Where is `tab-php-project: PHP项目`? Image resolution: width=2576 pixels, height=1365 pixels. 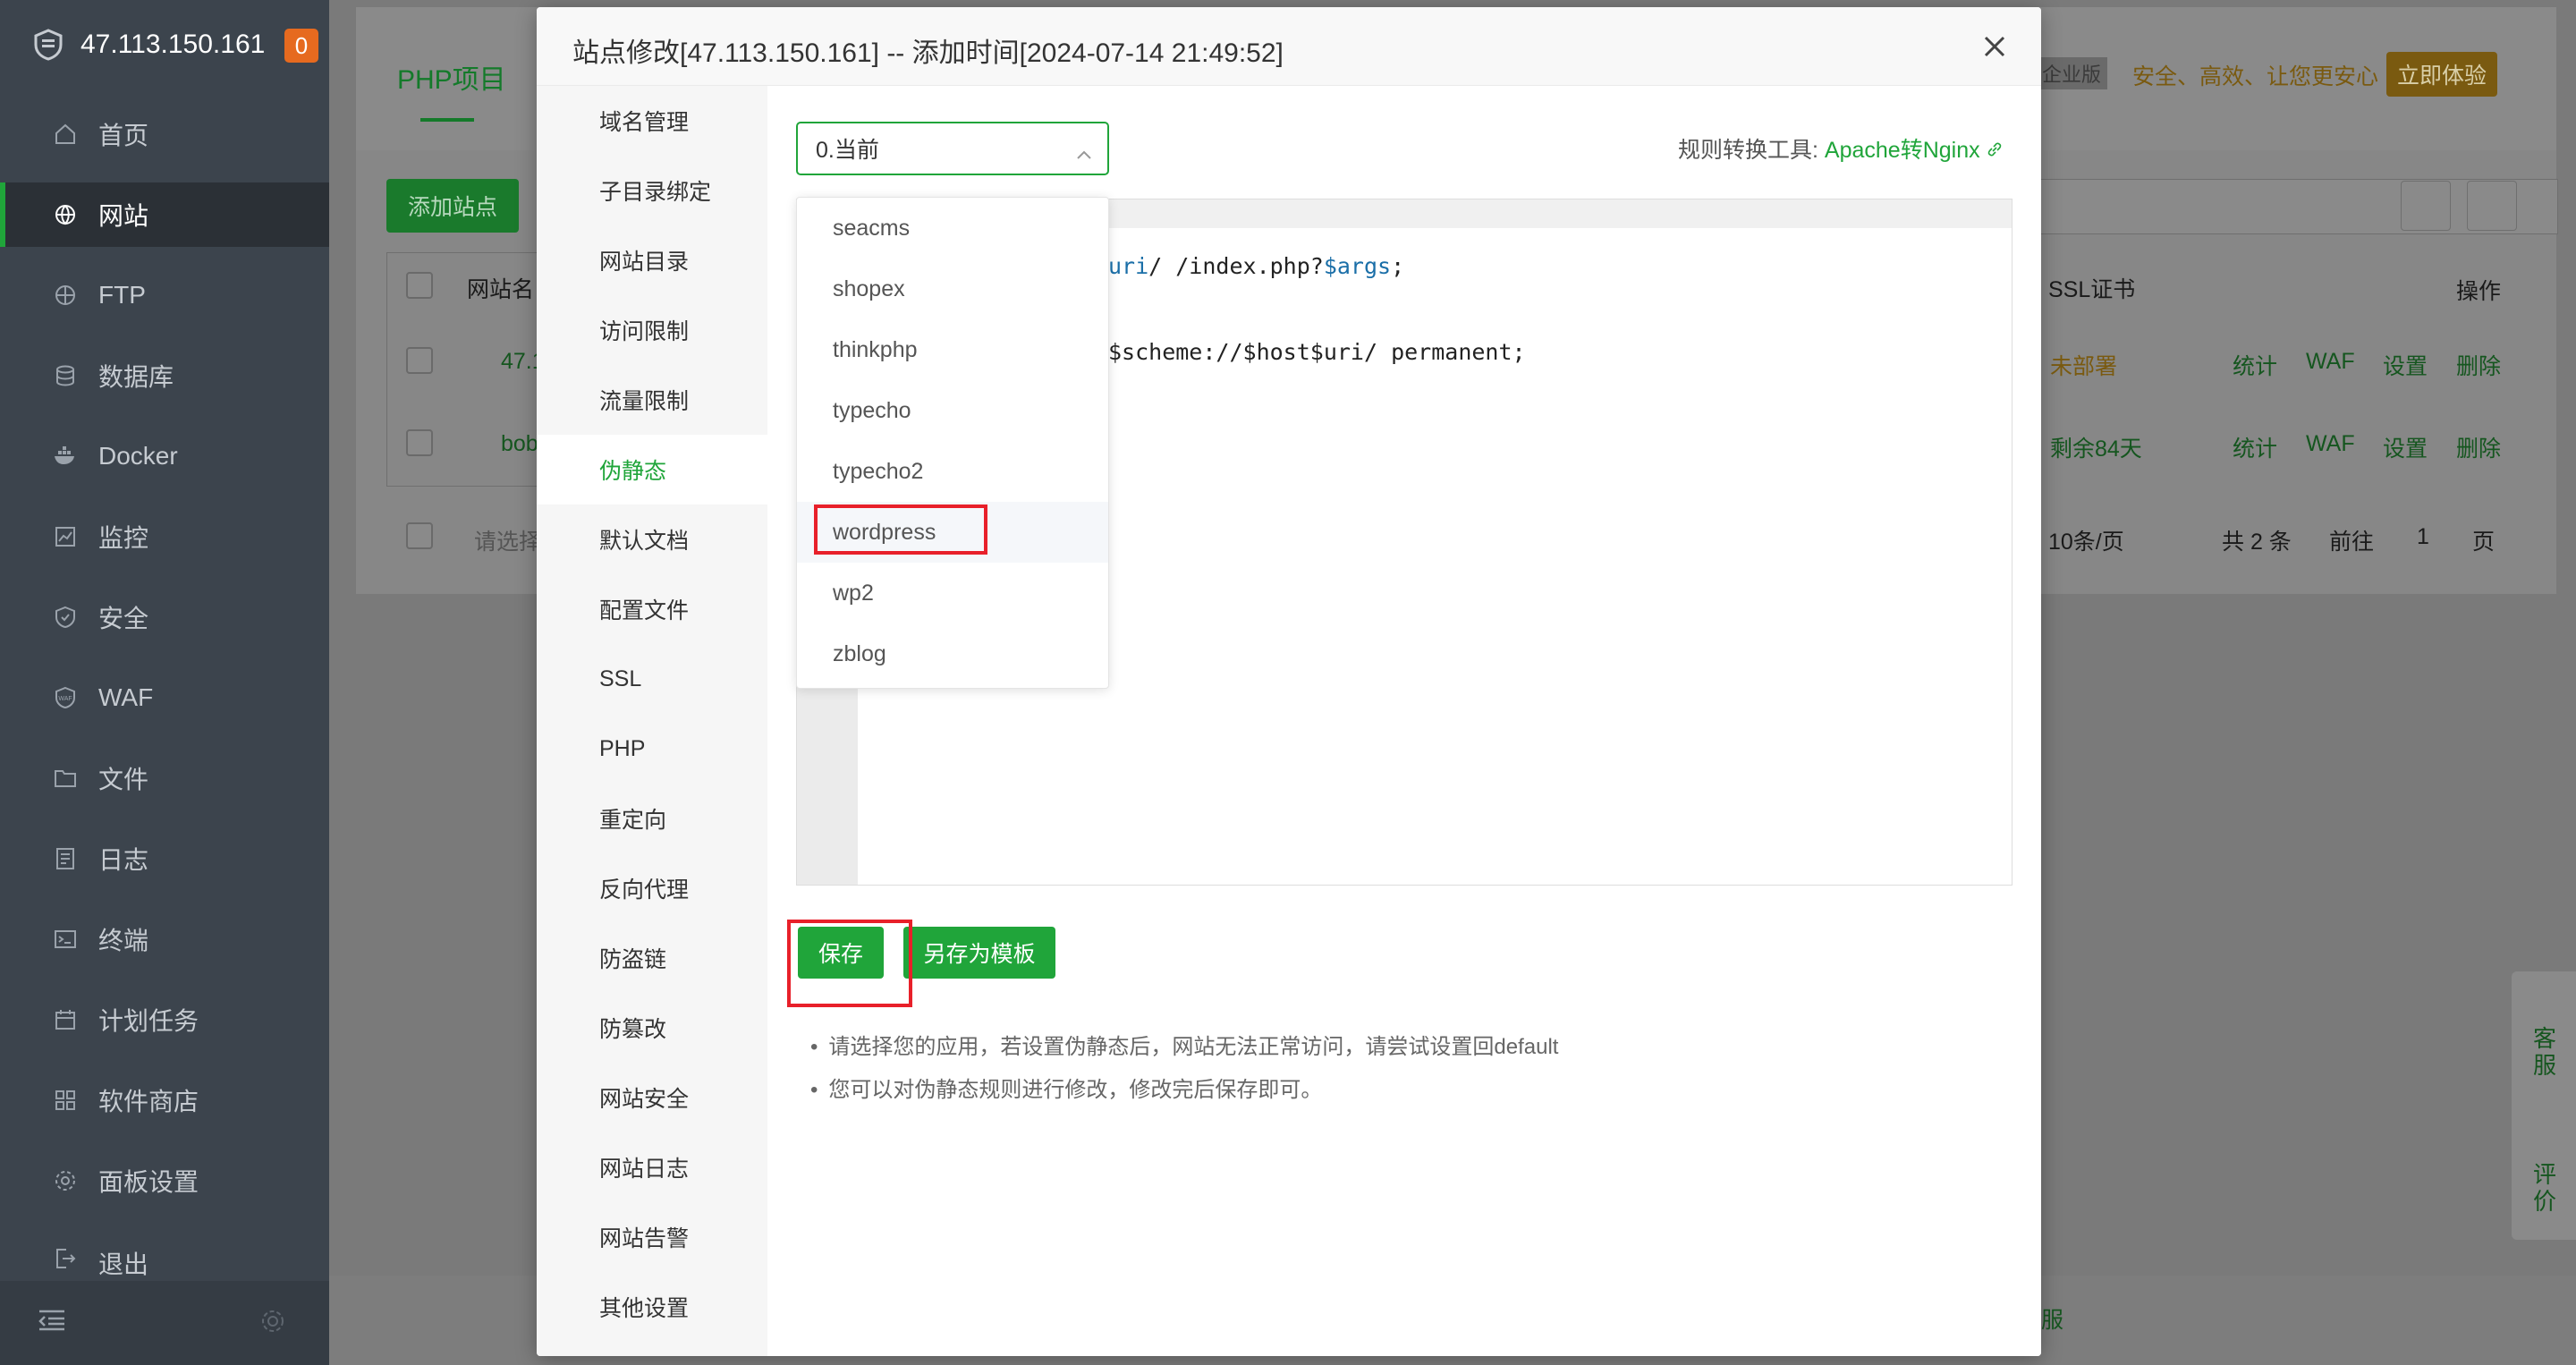
tab-php-project: PHP项目 is located at coordinates (451, 77).